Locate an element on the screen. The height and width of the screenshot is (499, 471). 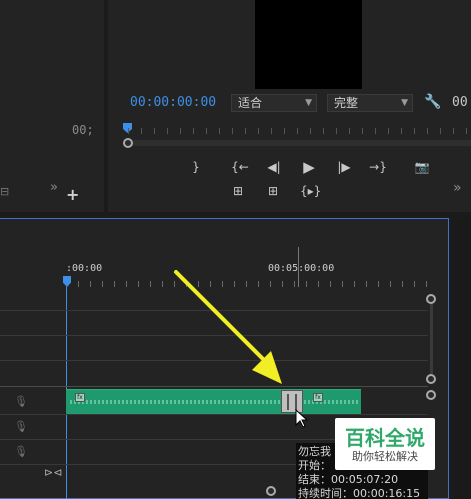
video-scroll-bottom-knob is located at coordinates (431, 379).